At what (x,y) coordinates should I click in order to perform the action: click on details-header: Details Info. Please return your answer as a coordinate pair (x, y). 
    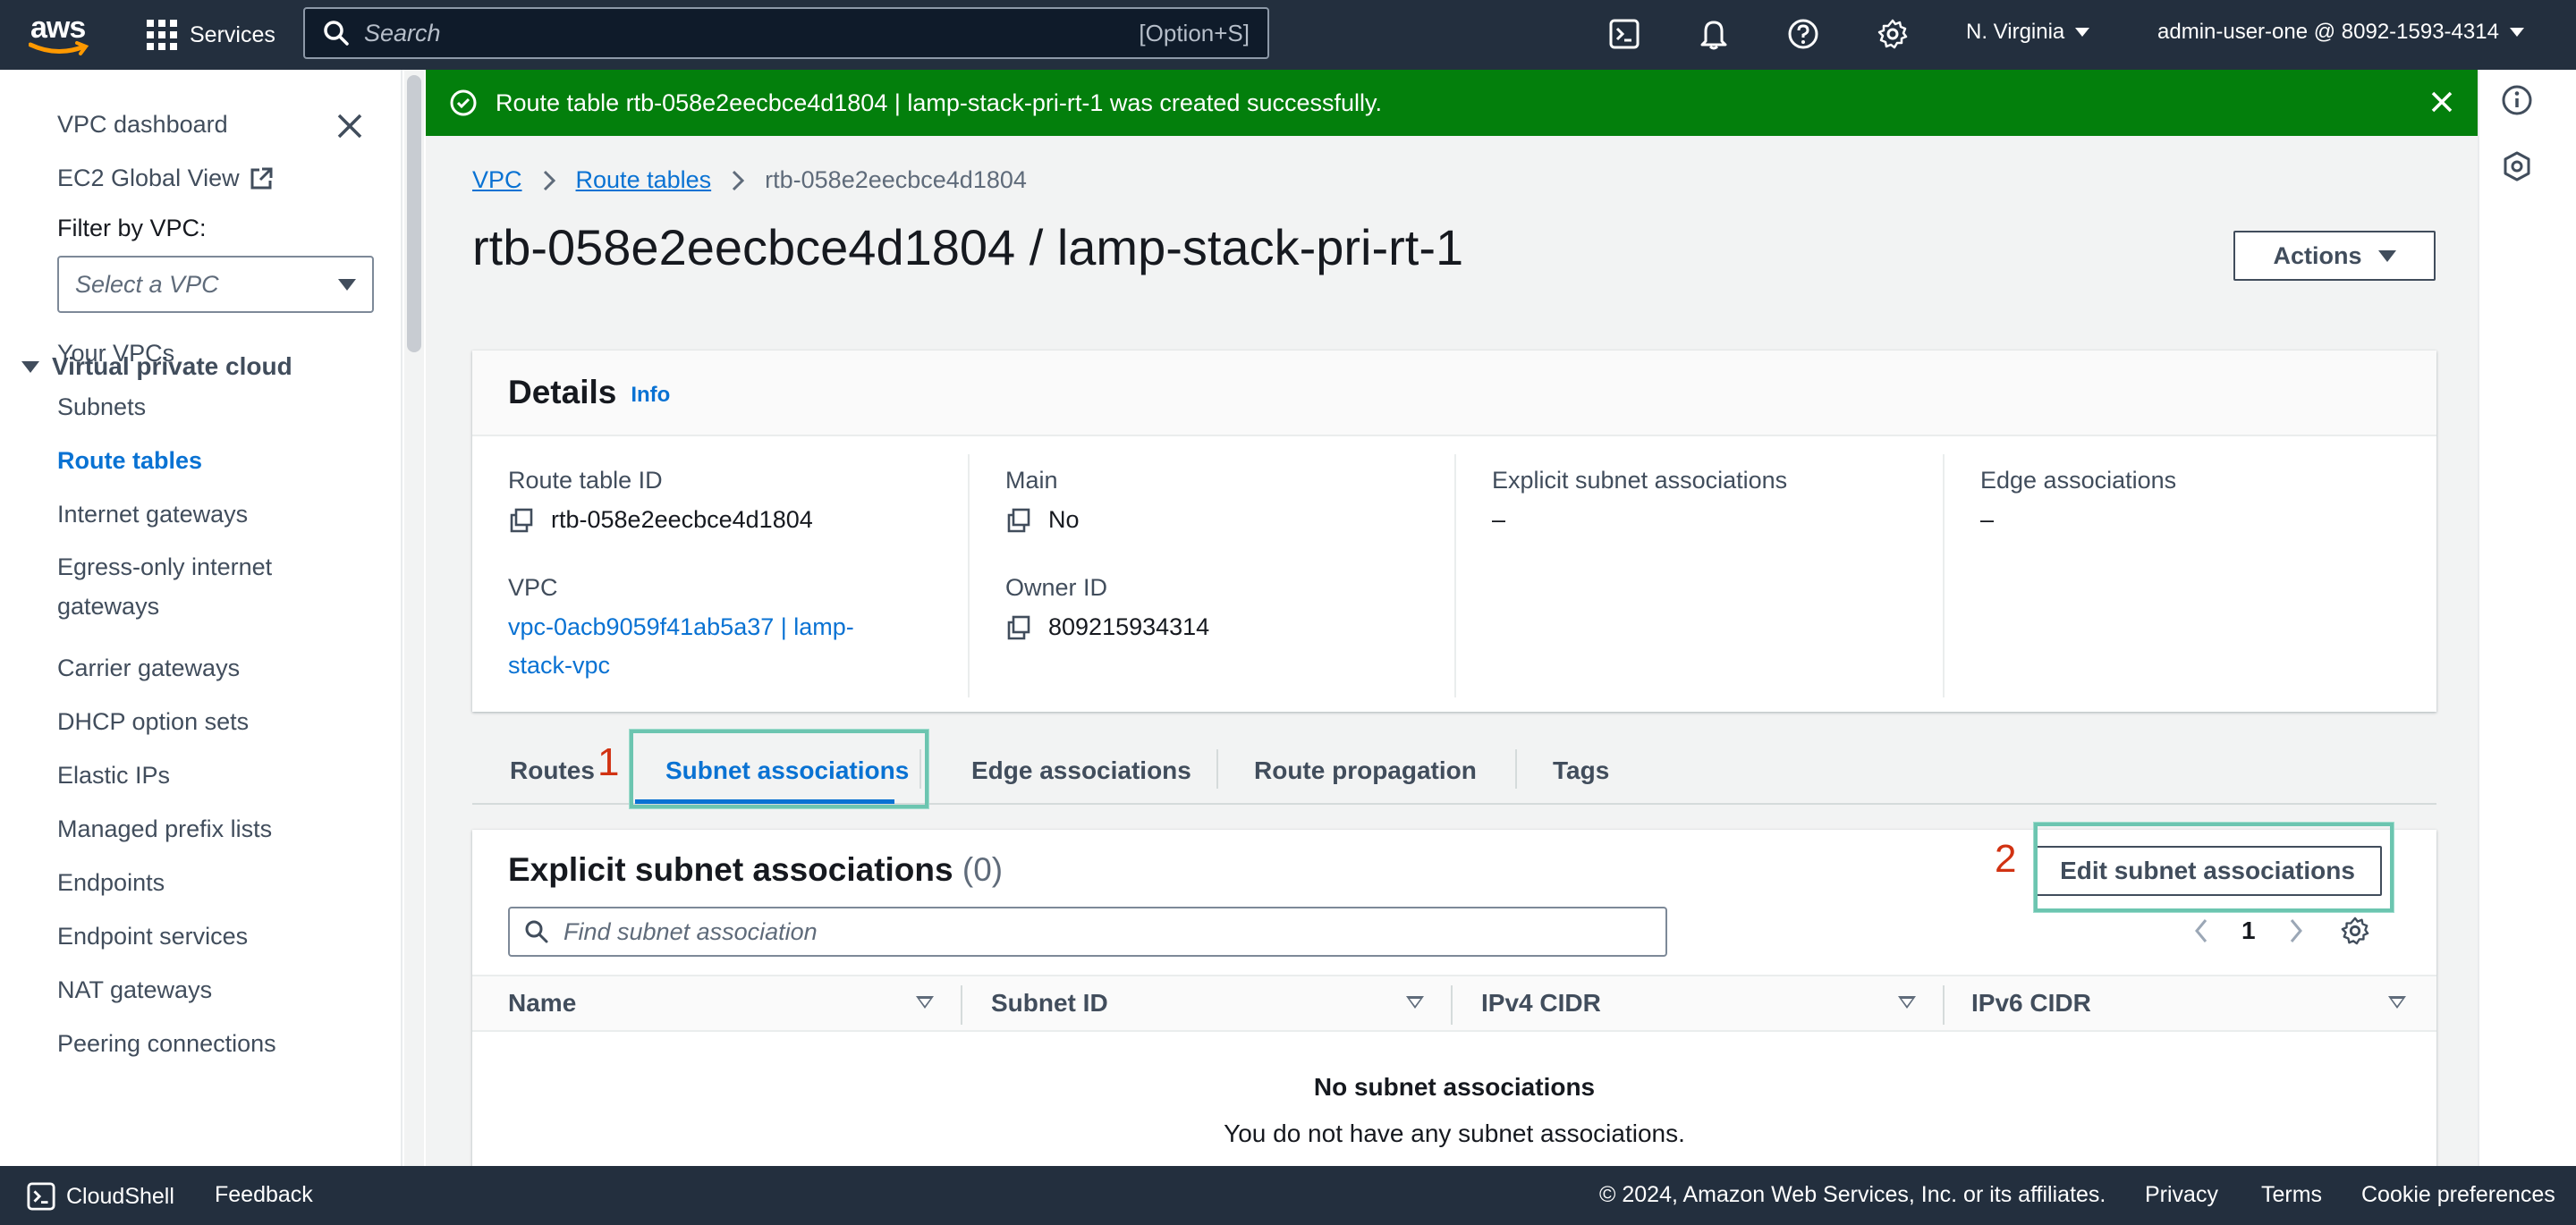
    Looking at the image, I should click on (1454, 393).